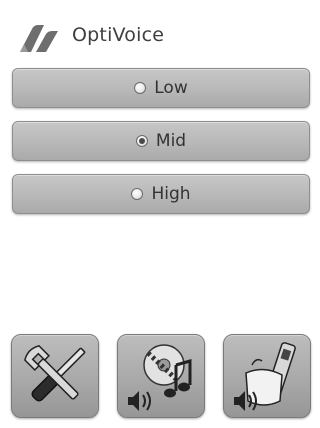  Describe the element at coordinates (39, 38) in the screenshot. I see `optivoice-logo-icon` at that location.